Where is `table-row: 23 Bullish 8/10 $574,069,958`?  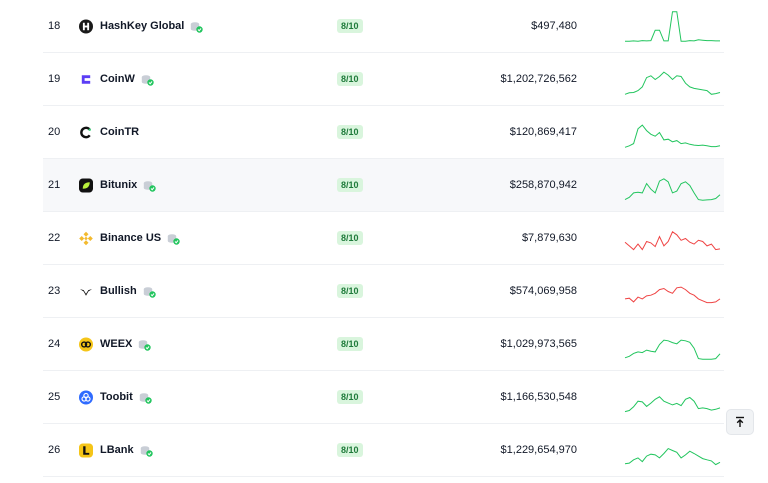
table-row: 23 Bullish 8/10 $574,069,958 is located at coordinates (383, 291).